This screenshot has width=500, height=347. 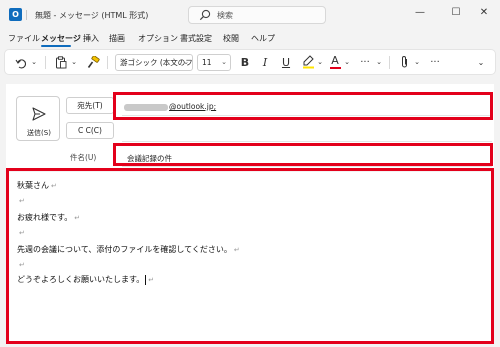 What do you see at coordinates (481, 62) in the screenshot?
I see `collapse-ribbon-chevron-icon: ⌄` at bounding box center [481, 62].